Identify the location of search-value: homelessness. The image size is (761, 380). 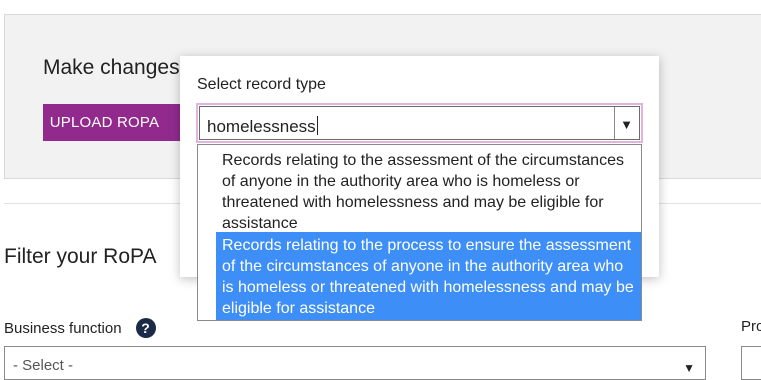
(261, 126).